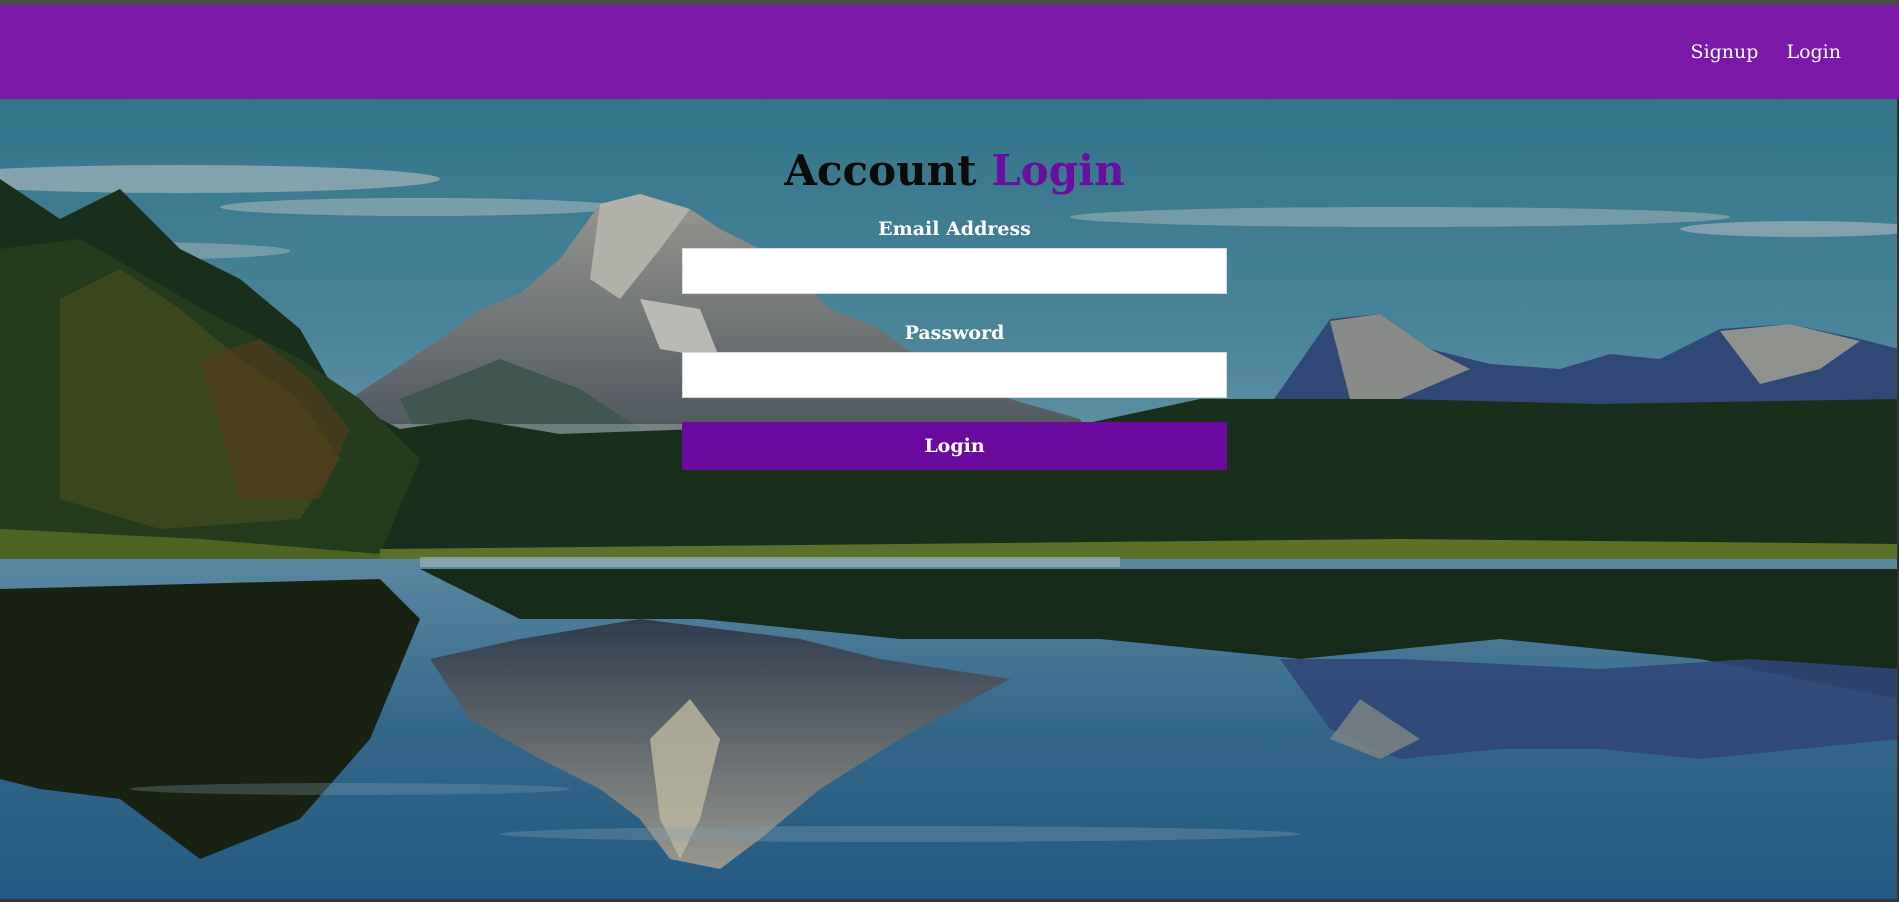 This screenshot has width=1899, height=902. Describe the element at coordinates (954, 375) in the screenshot. I see `password-field` at that location.